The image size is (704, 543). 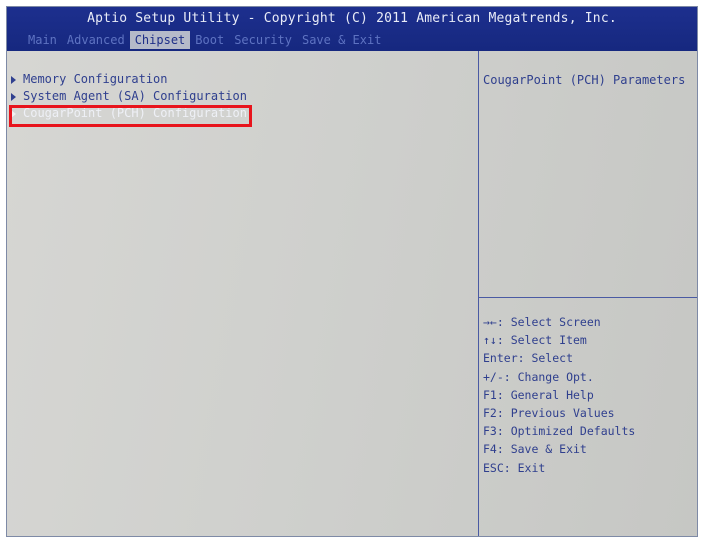 I want to click on key-hint: +/-: Change Opt., so click(x=538, y=376).